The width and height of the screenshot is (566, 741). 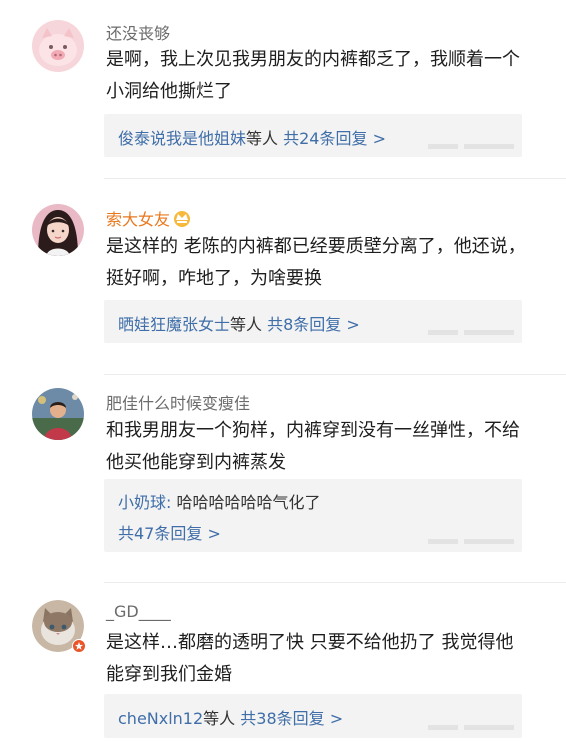 I want to click on reply-summary: cheNxln12等人 共38条回复 >, so click(x=313, y=716).